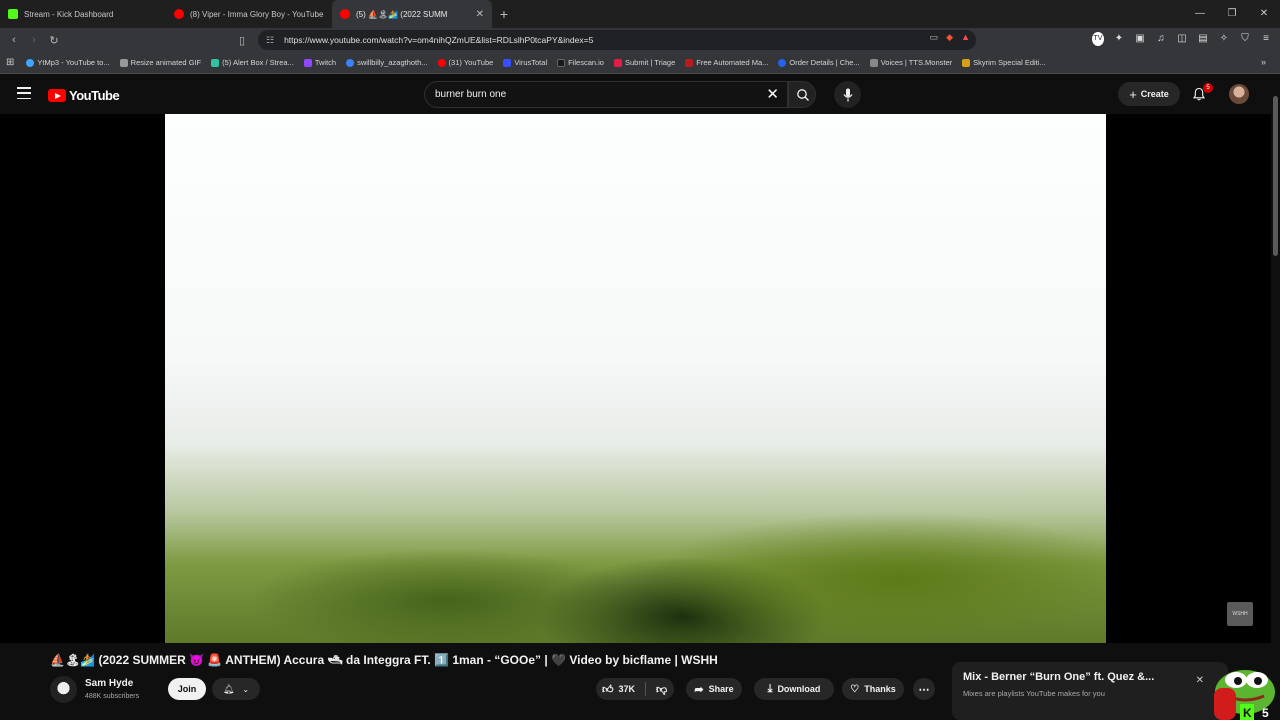 The height and width of the screenshot is (720, 1280). Describe the element at coordinates (1263, 62) in the screenshot. I see `more-bookmarks-icon: »` at that location.